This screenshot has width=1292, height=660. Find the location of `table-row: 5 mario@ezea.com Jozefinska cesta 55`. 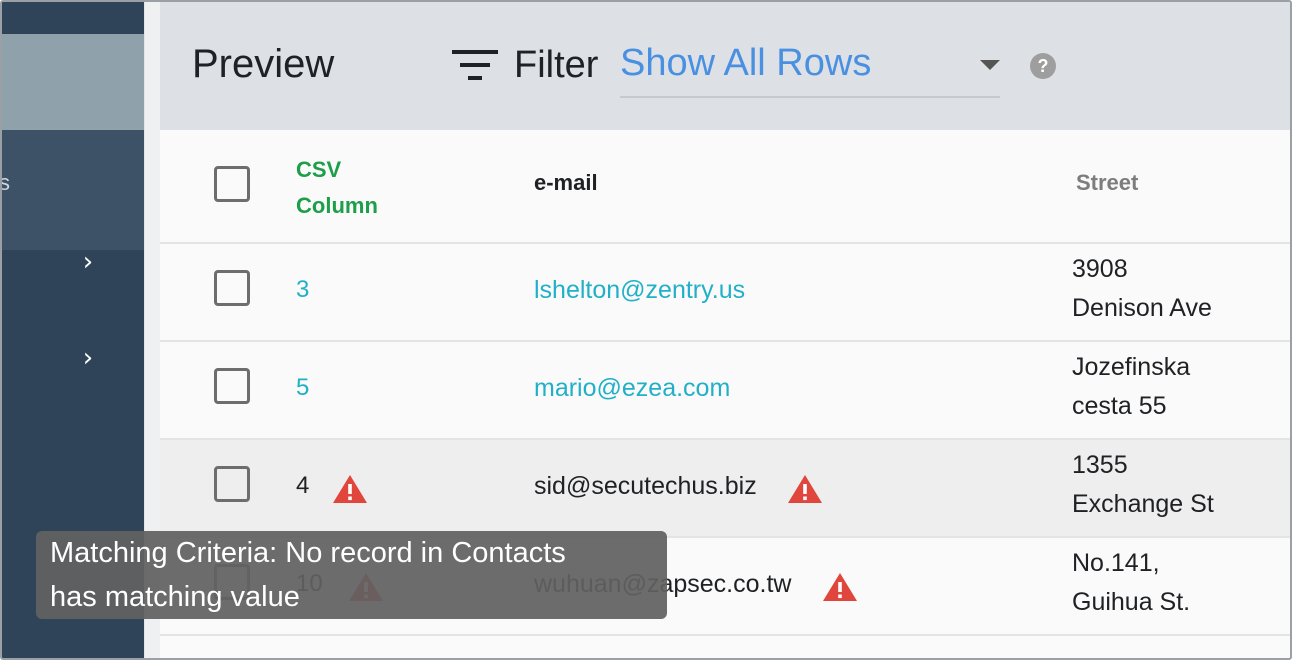

table-row: 5 mario@ezea.com Jozefinska cesta 55 is located at coordinates (725, 391).